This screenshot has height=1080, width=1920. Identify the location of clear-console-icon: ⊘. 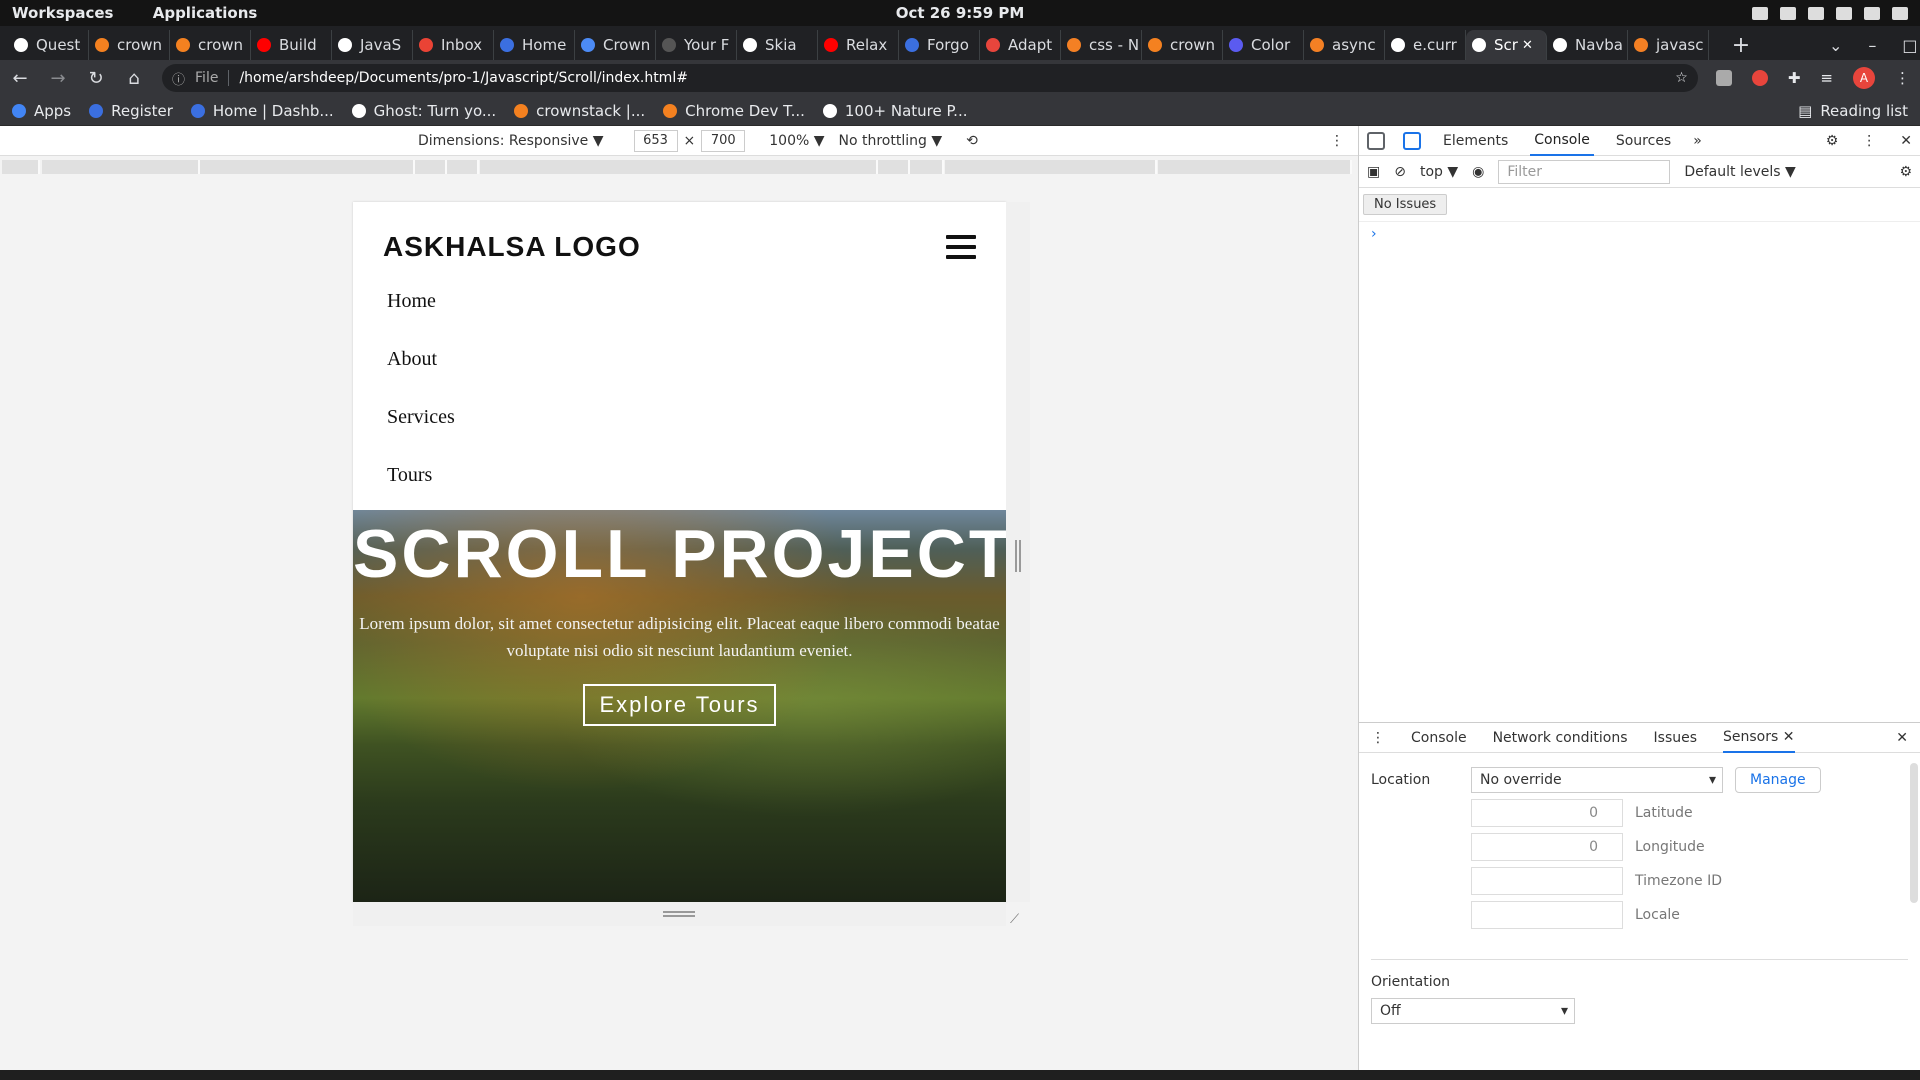
(1400, 172).